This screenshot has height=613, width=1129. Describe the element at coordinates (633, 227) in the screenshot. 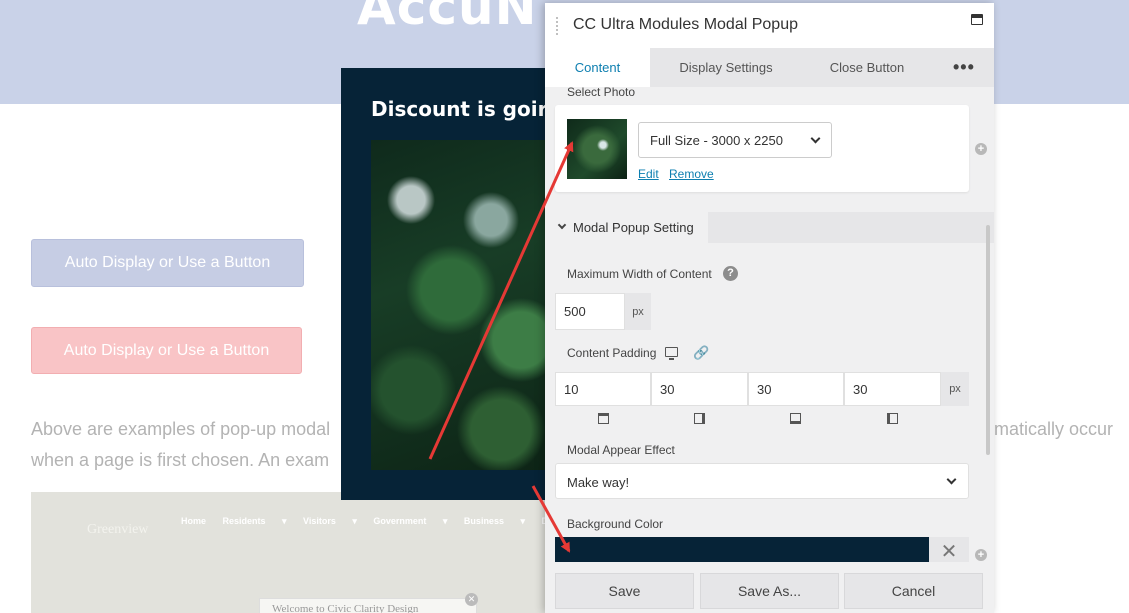

I see `section-title: Modal Popup Setting` at that location.